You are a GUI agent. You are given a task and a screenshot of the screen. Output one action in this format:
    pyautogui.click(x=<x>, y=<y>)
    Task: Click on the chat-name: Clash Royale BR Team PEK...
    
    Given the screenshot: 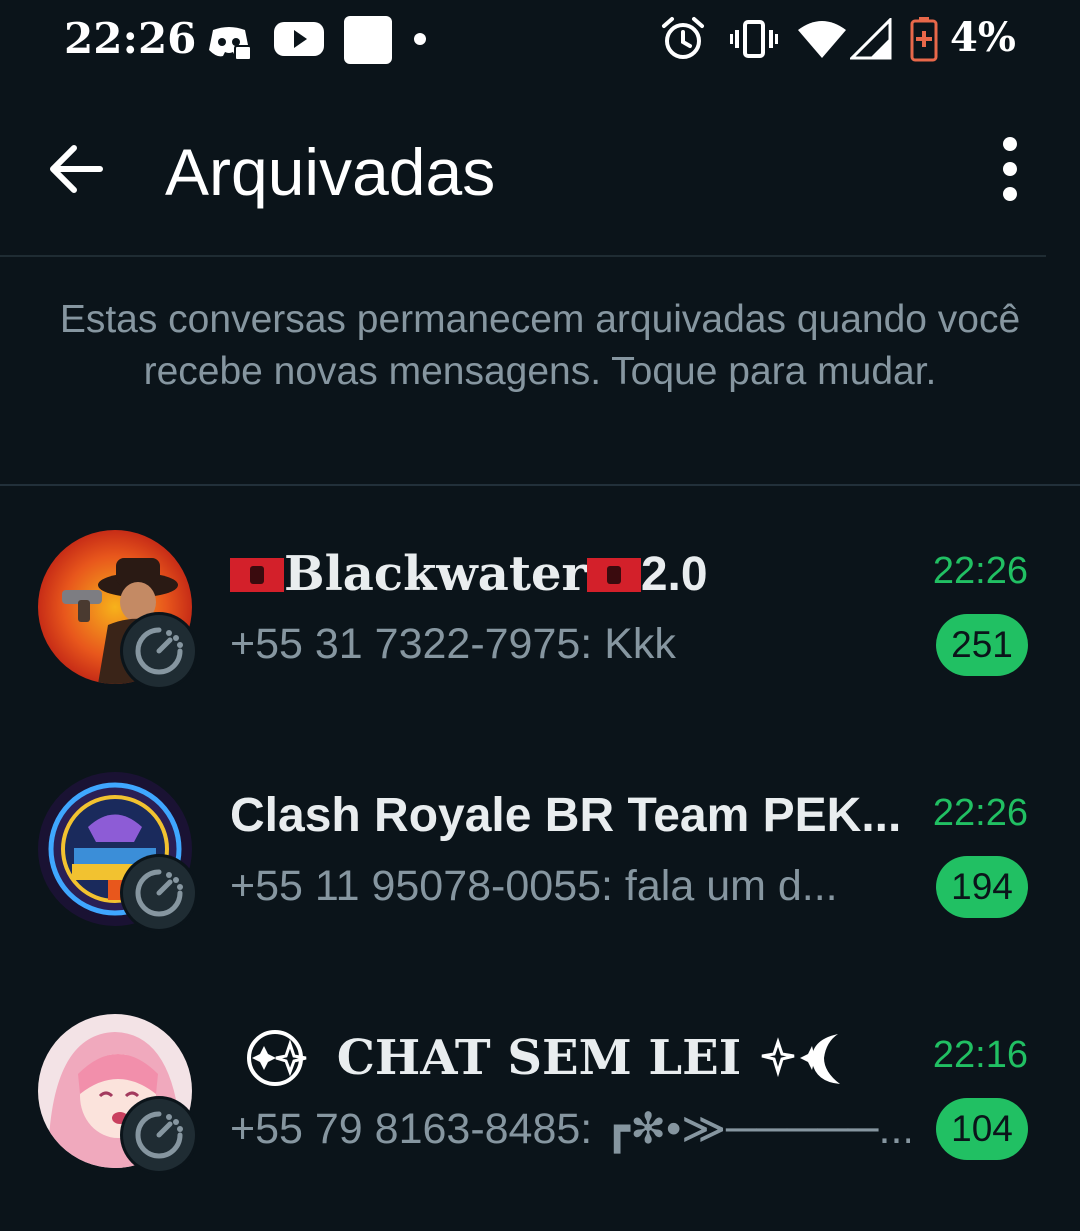 What is the action you would take?
    pyautogui.click(x=566, y=815)
    